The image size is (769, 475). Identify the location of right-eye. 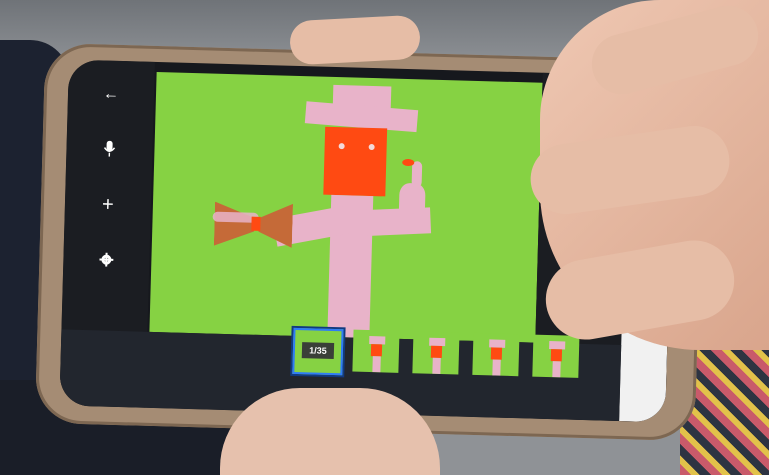
(371, 147).